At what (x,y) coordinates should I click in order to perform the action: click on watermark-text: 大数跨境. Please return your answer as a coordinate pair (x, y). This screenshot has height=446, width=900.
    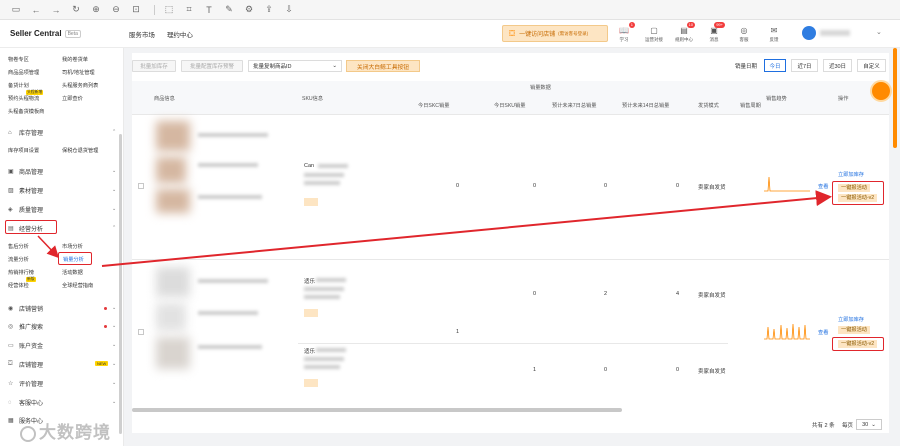
    Looking at the image, I should click on (75, 432).